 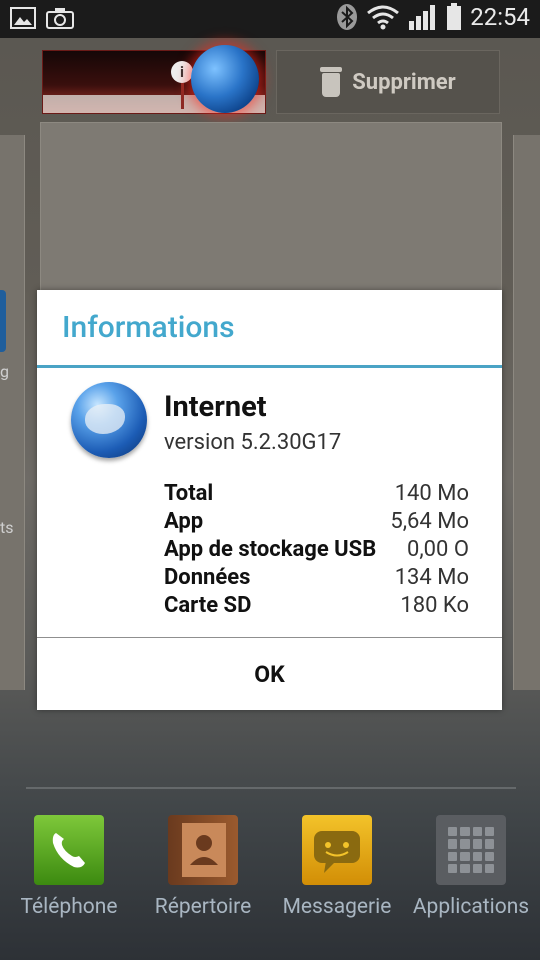 I want to click on battery-icon, so click(x=454, y=16).